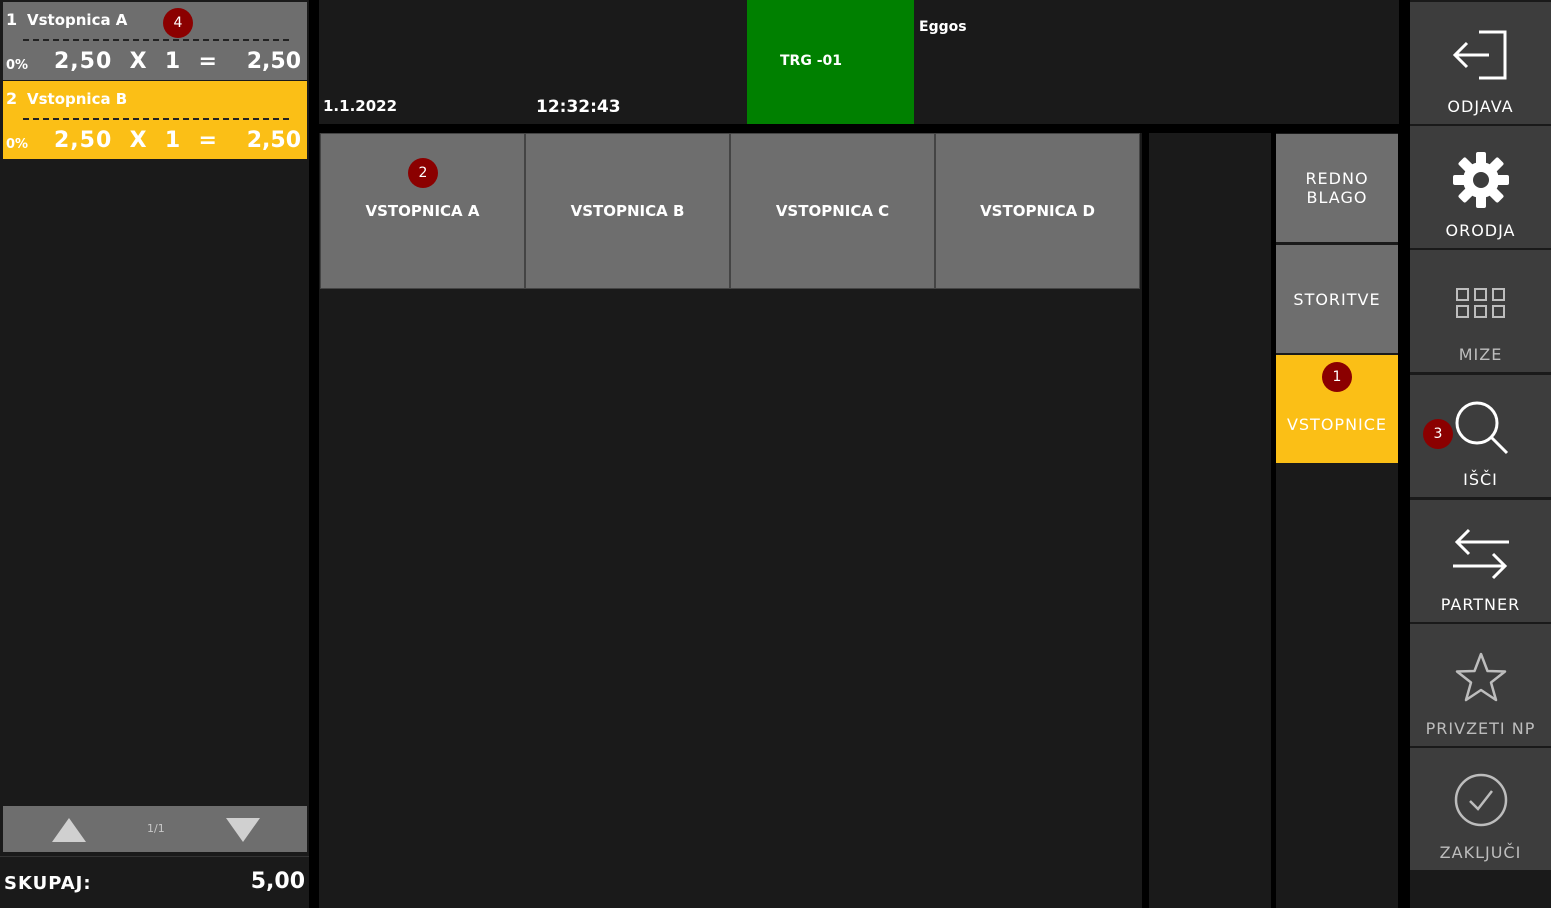 Image resolution: width=1551 pixels, height=908 pixels. I want to click on product-vstopnica-b: VSTOPNICA B, so click(627, 211).